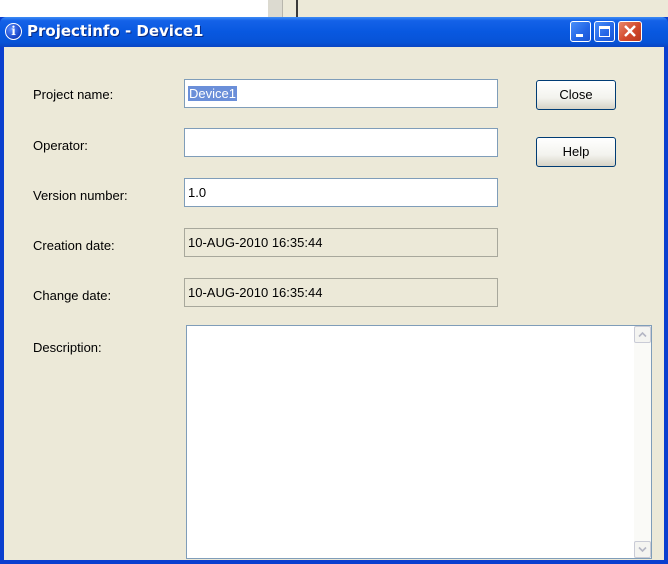 The height and width of the screenshot is (564, 668). I want to click on background-window-edge, so click(275, 9).